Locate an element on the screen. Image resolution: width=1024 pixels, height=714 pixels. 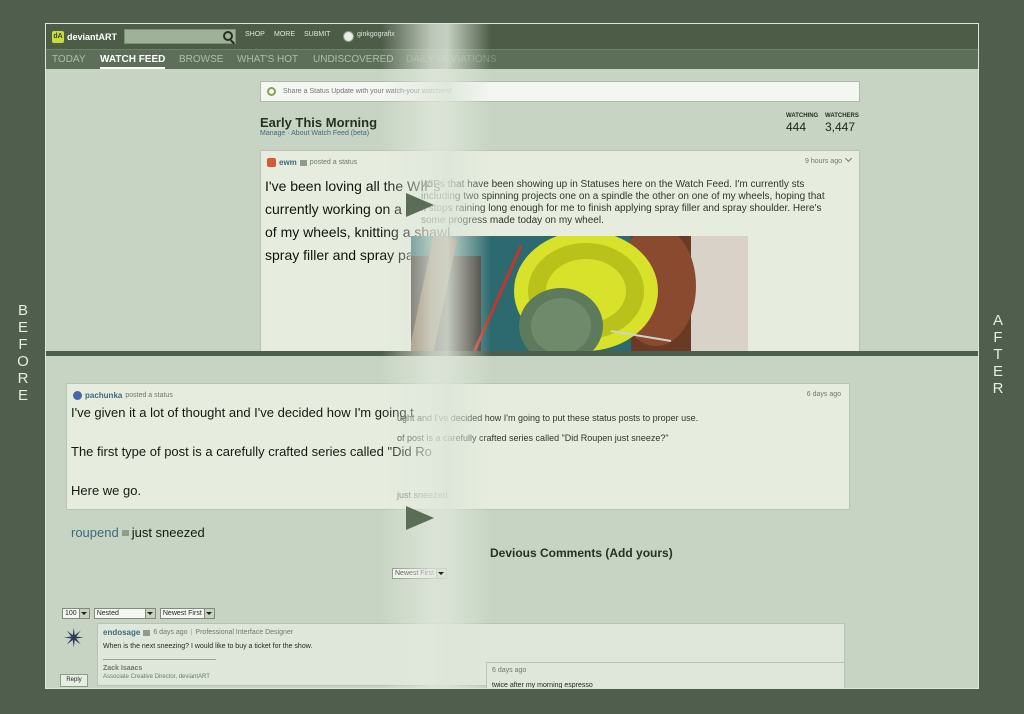
comment-filters: 100 Nested Newest First is located at coordinates (138, 613).